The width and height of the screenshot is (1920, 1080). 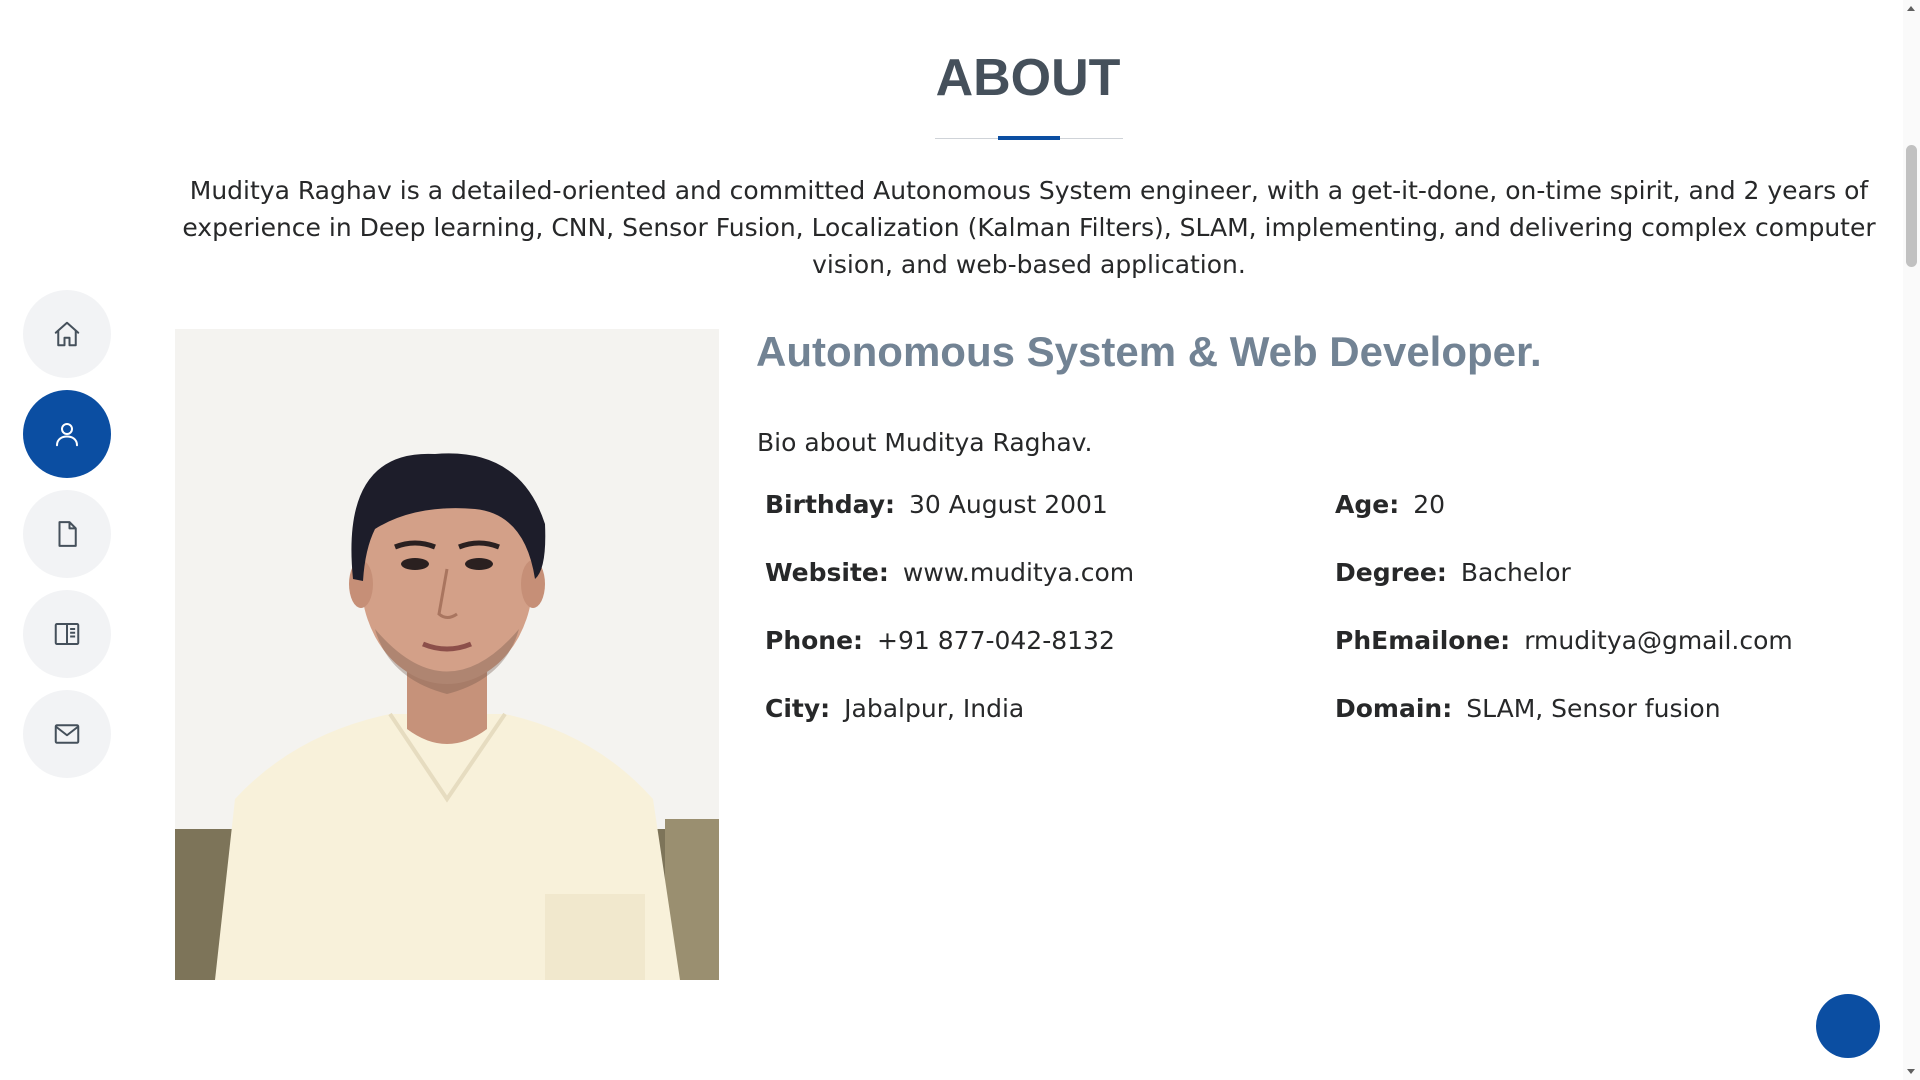 I want to click on person-icon, so click(x=67, y=435).